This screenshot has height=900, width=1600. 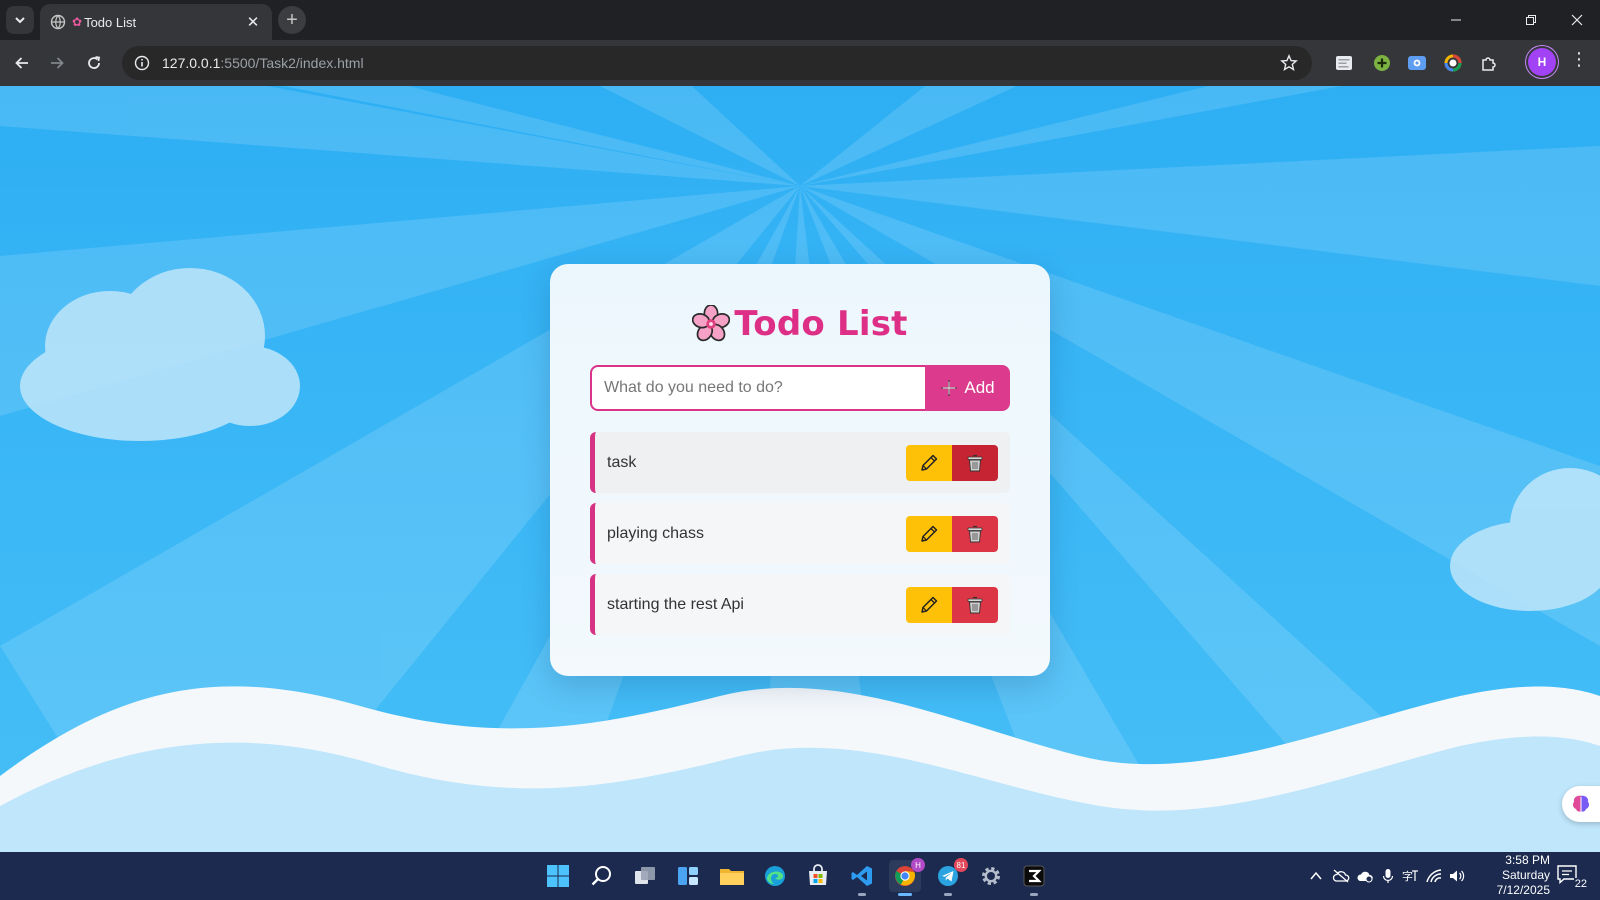 I want to click on chrome-profile-badge: H, so click(x=918, y=865).